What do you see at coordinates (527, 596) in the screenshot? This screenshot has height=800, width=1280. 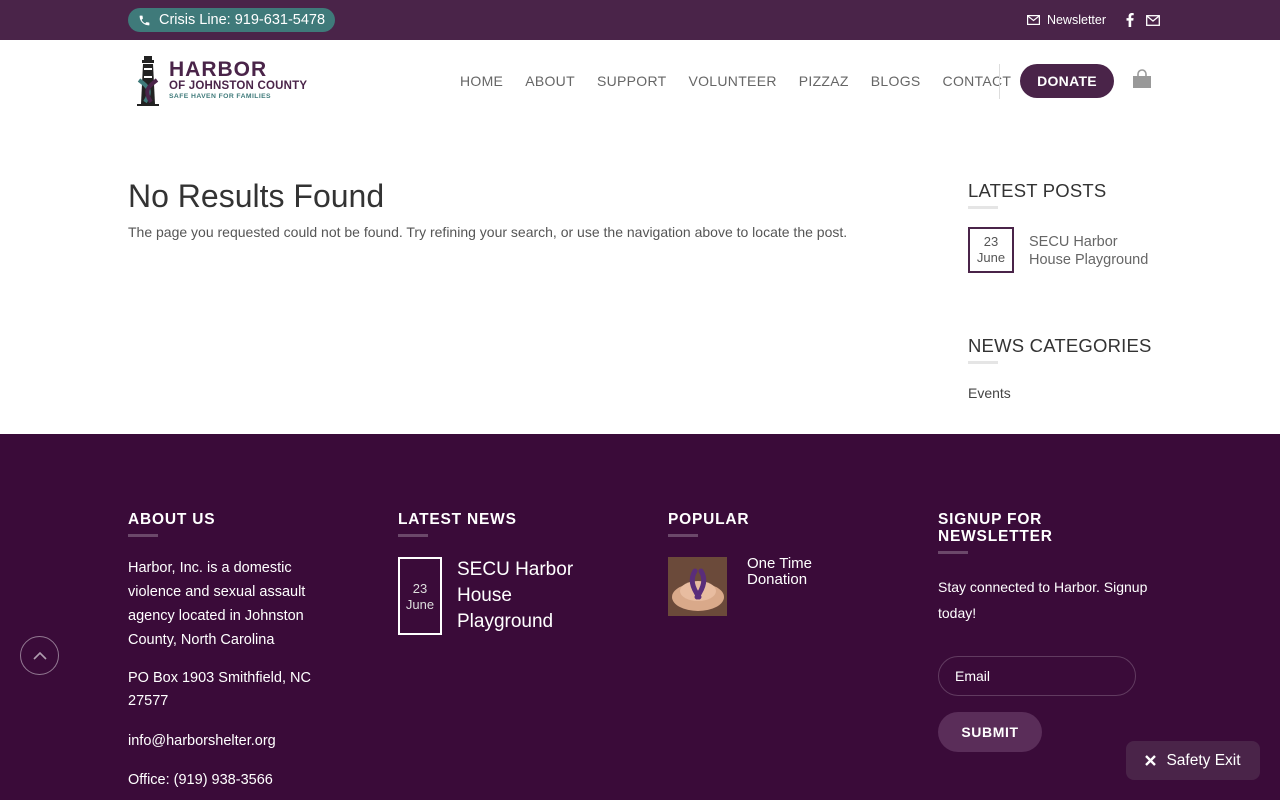 I see `footer-news-post-link: SECU Harbor House Playground` at bounding box center [527, 596].